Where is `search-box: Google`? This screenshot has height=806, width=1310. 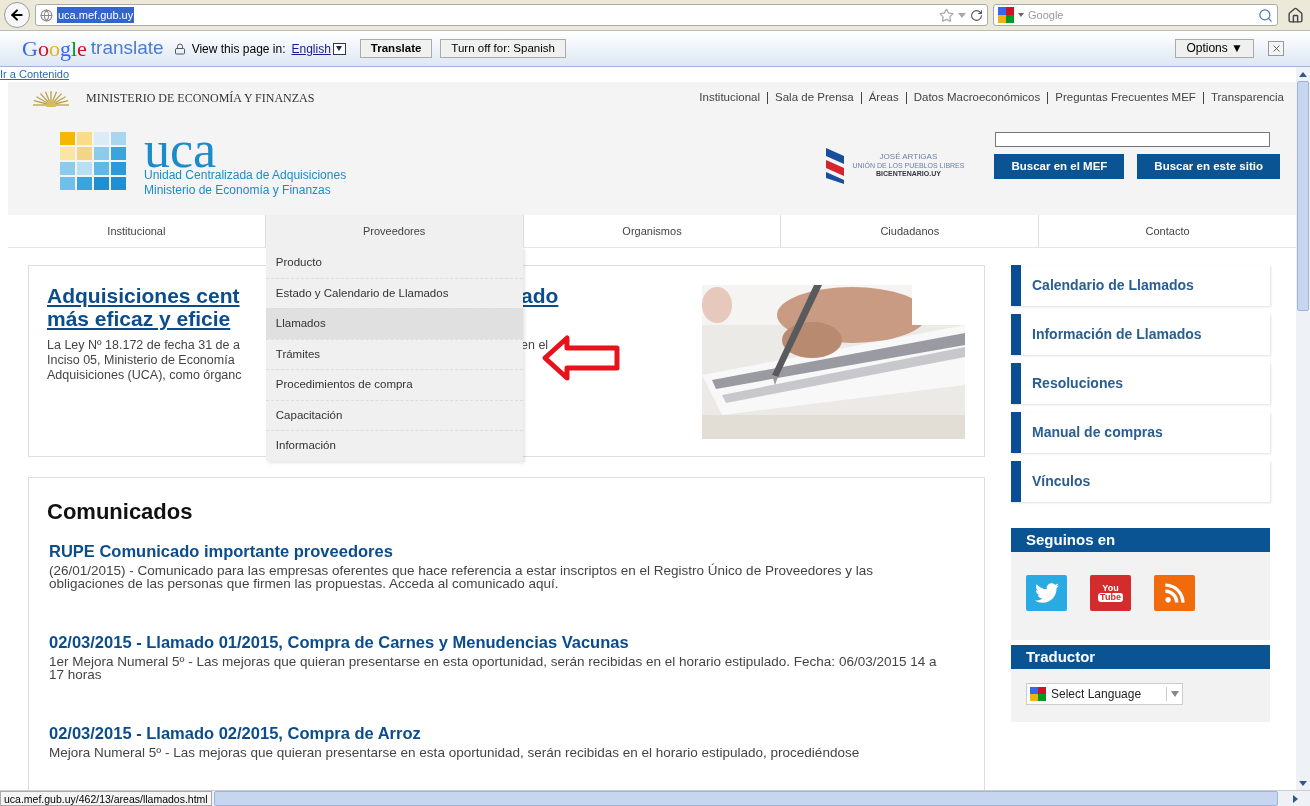
search-box: Google is located at coordinates (1135, 15).